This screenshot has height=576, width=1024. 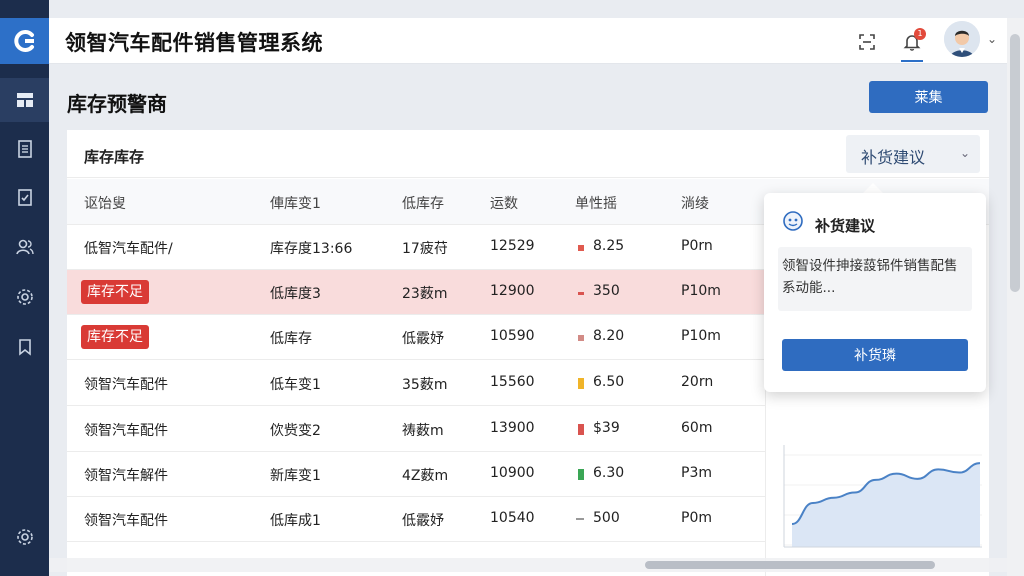 I want to click on table-row: 领智汽车配件 佽赀变2 祷薮m 13900 $39 60m, so click(x=417, y=429).